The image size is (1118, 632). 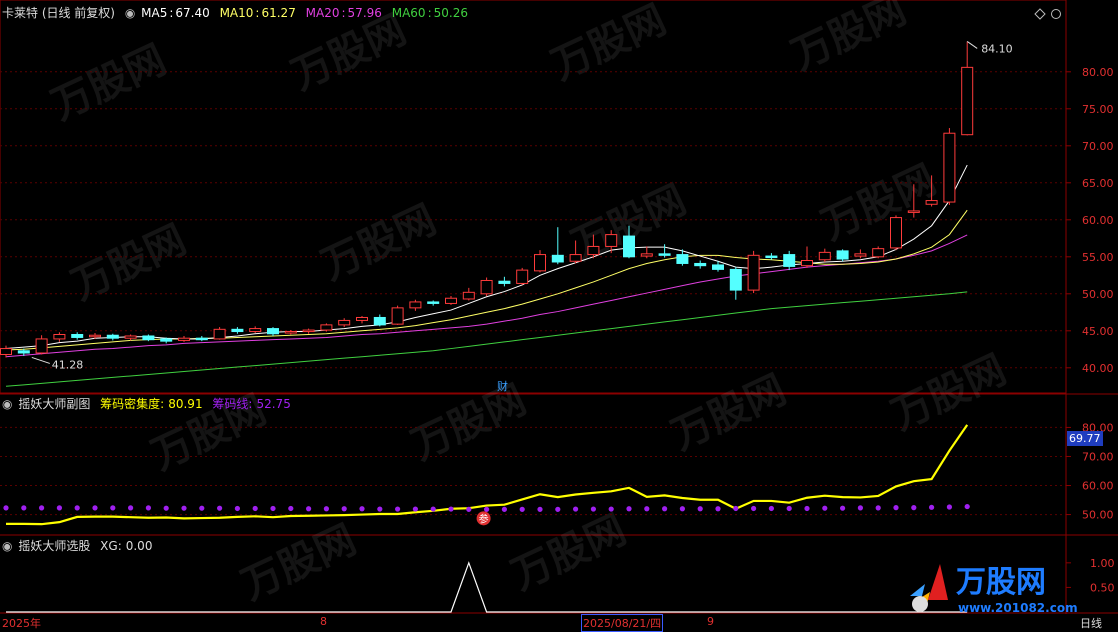 I want to click on chipline-value: 52.75, so click(x=273, y=404).